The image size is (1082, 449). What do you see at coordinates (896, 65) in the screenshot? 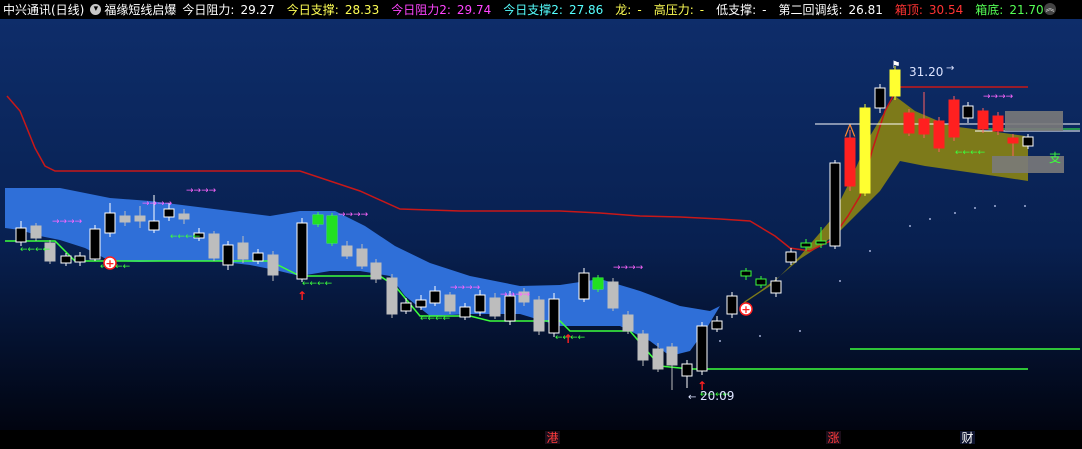
I see `high-flag-icon: ⚑` at bounding box center [896, 65].